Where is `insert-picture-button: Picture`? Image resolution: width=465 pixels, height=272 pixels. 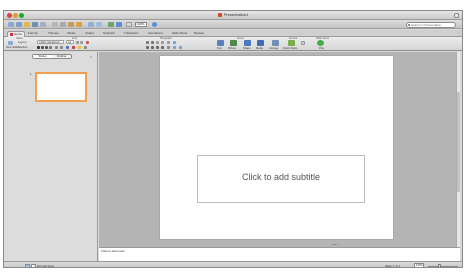
insert-picture-button: Picture is located at coordinates (232, 48).